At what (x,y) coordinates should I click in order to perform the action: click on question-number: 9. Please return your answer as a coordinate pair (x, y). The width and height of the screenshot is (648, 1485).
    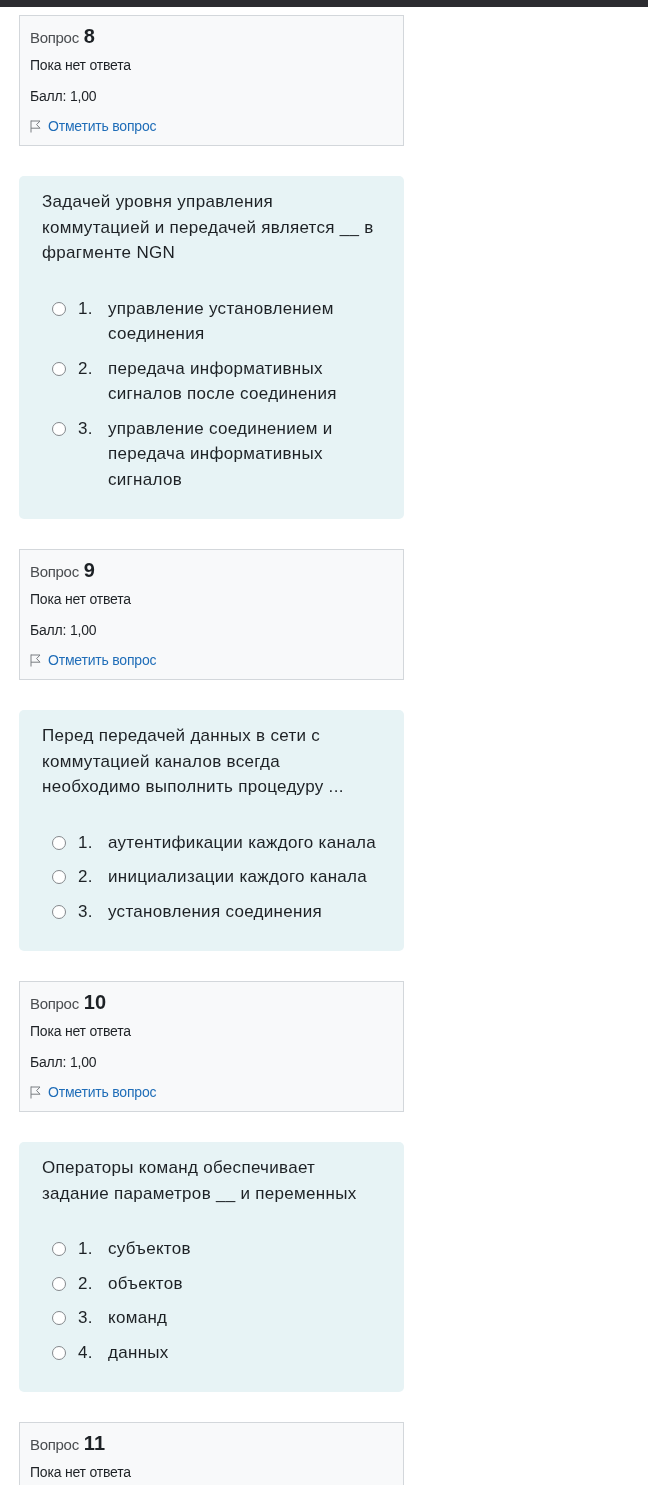
    Looking at the image, I should click on (89, 570).